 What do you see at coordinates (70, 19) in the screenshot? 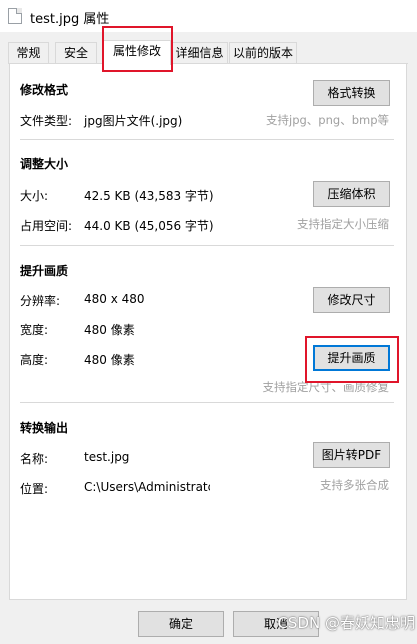
I see `window-title: test.jpg 属性` at bounding box center [70, 19].